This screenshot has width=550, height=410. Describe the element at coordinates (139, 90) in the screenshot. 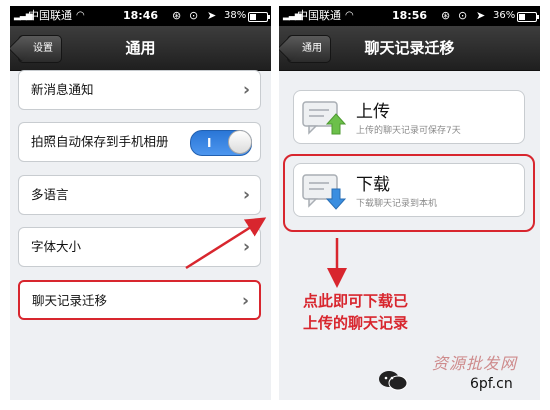

I see `settings-item-new-message-notification: 新消息通知 ›` at that location.